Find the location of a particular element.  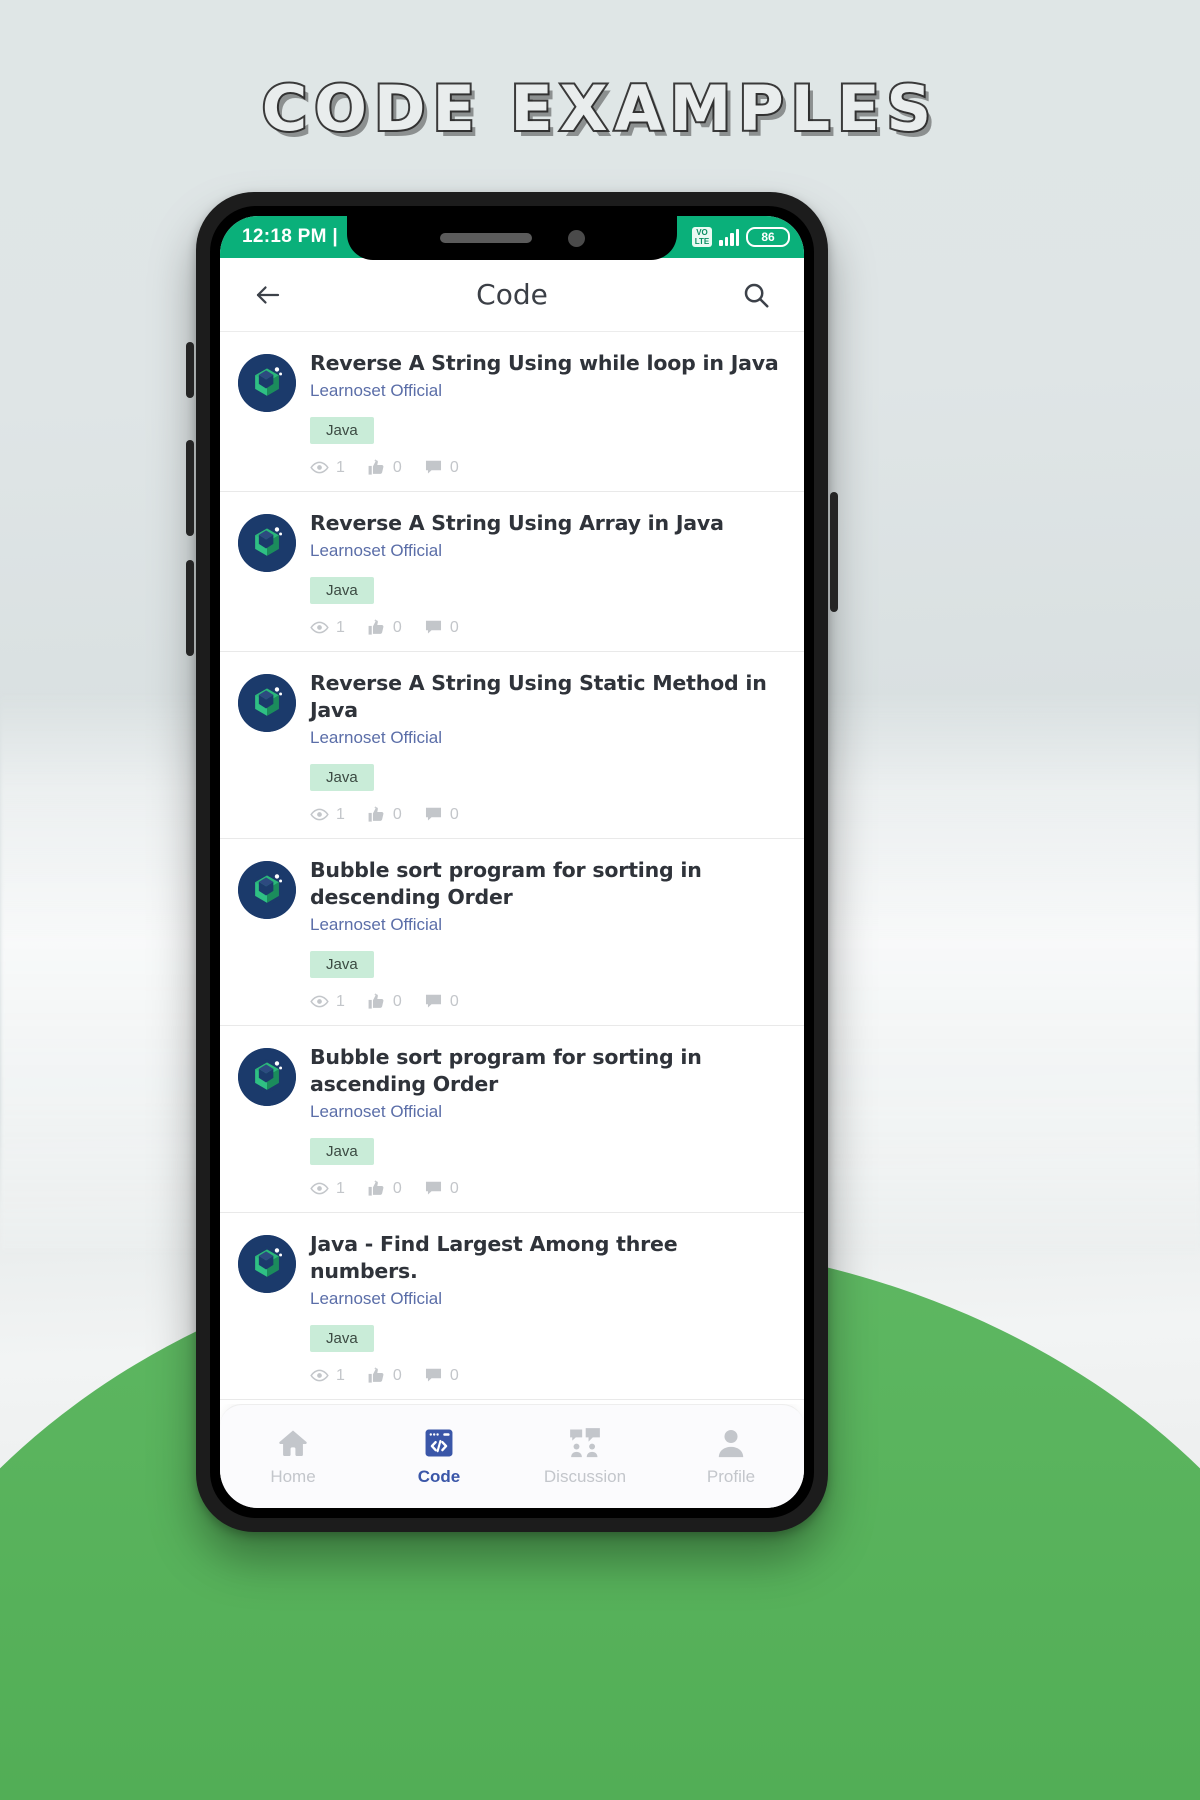

bottom-navigation: Home Code Discussion Profile is located at coordinates (512, 1456).